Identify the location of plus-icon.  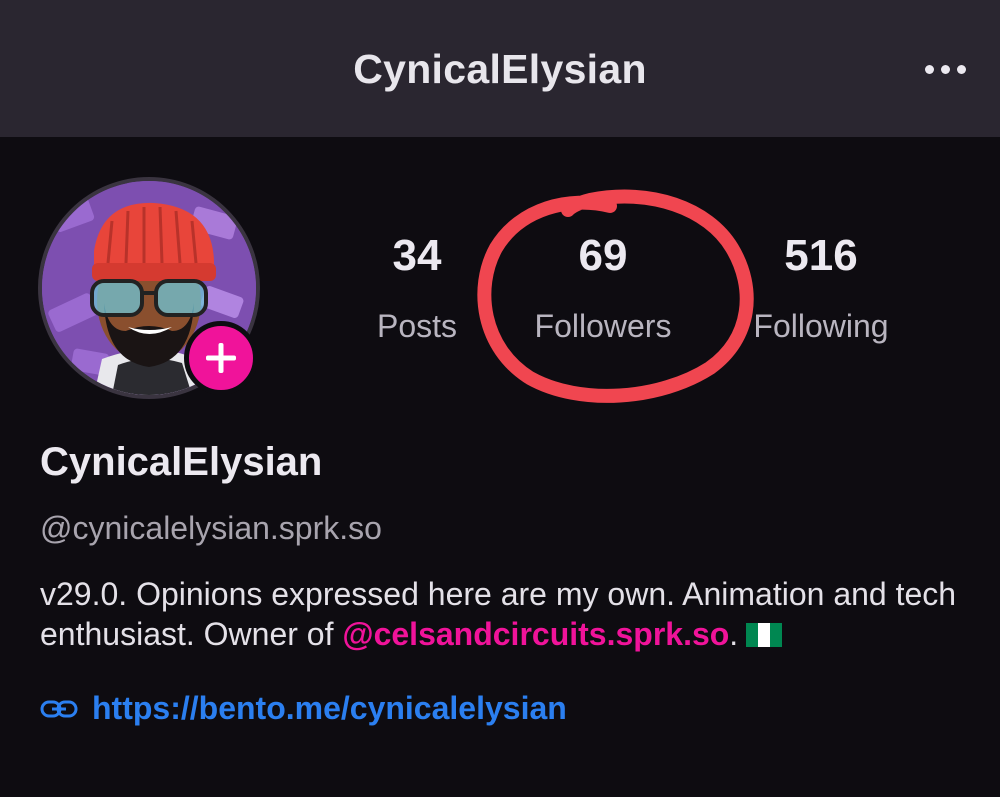
(221, 358).